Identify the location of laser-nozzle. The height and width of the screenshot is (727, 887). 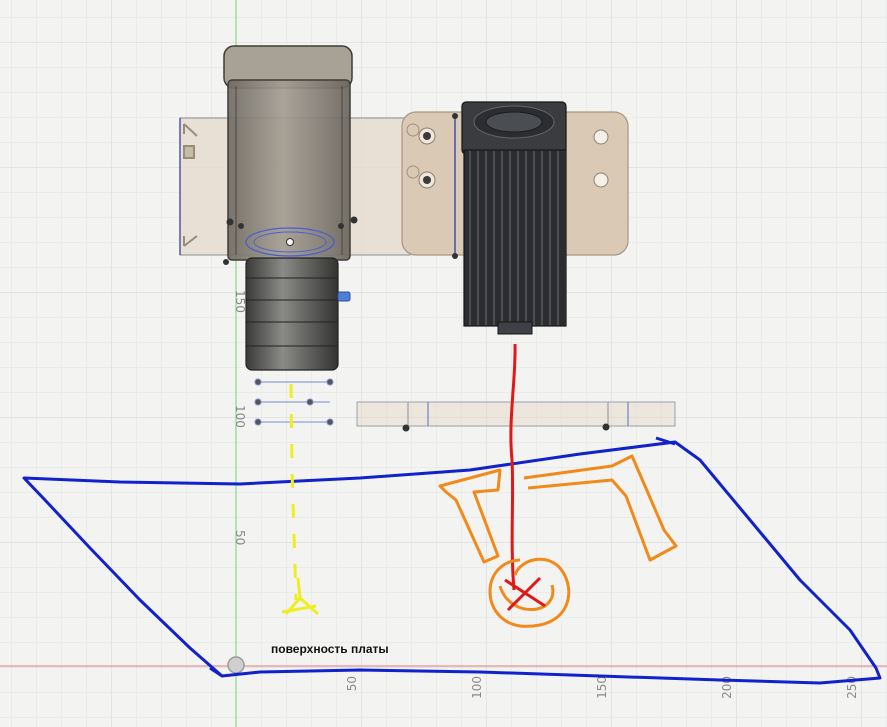
(515, 328).